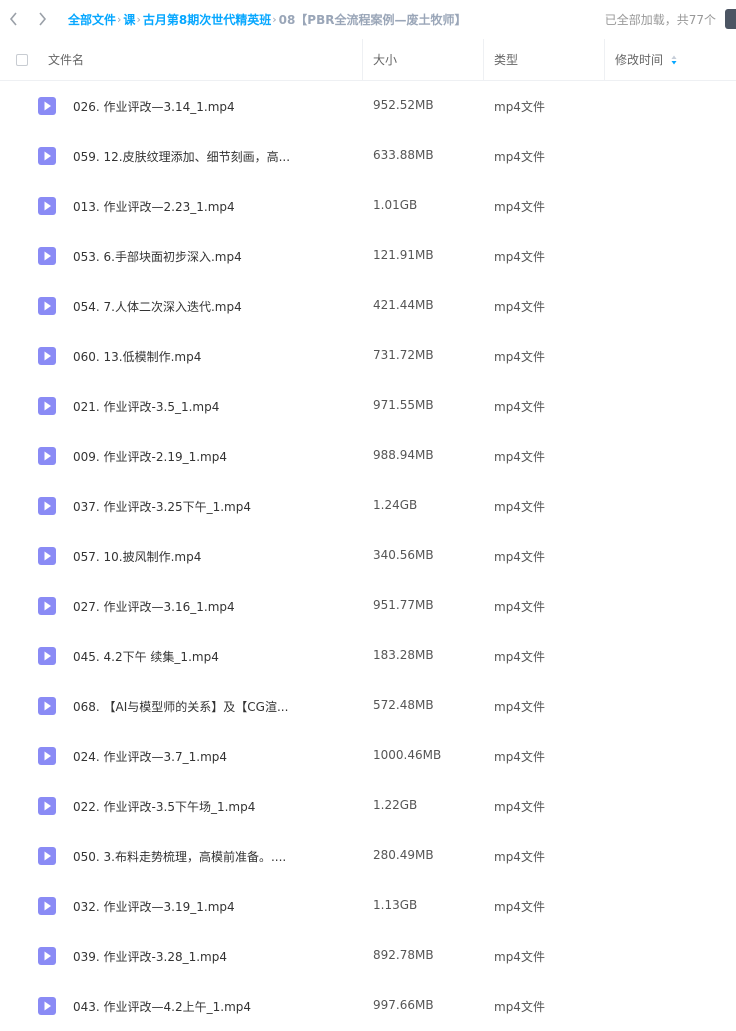 The image size is (736, 1031). I want to click on file-row: 059. 12.皮肤纹理添加、细节刻画，高... 633.88MB mp4文件, so click(368, 156).